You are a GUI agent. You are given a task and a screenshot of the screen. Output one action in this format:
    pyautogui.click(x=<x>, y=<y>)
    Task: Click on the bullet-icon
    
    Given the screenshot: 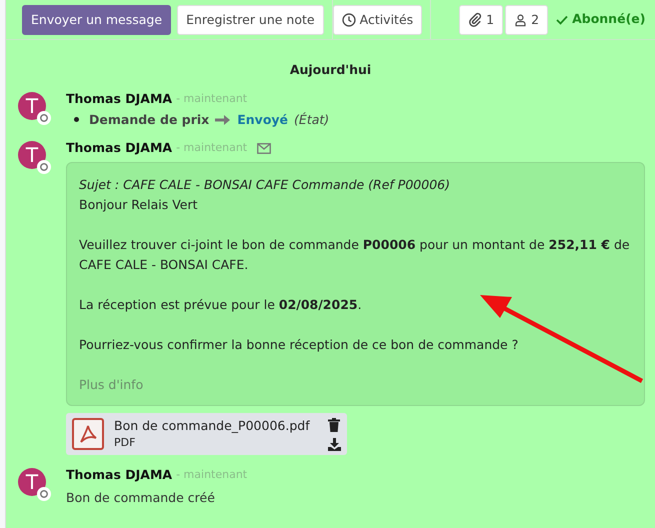 What is the action you would take?
    pyautogui.click(x=76, y=119)
    